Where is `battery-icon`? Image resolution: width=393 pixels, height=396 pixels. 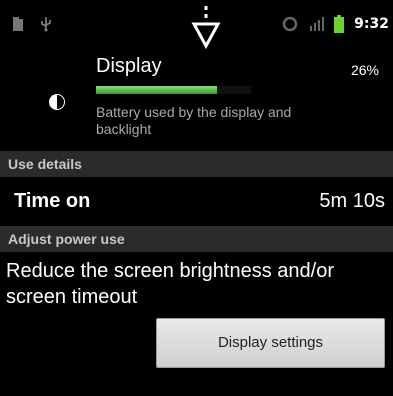
battery-icon is located at coordinates (339, 24).